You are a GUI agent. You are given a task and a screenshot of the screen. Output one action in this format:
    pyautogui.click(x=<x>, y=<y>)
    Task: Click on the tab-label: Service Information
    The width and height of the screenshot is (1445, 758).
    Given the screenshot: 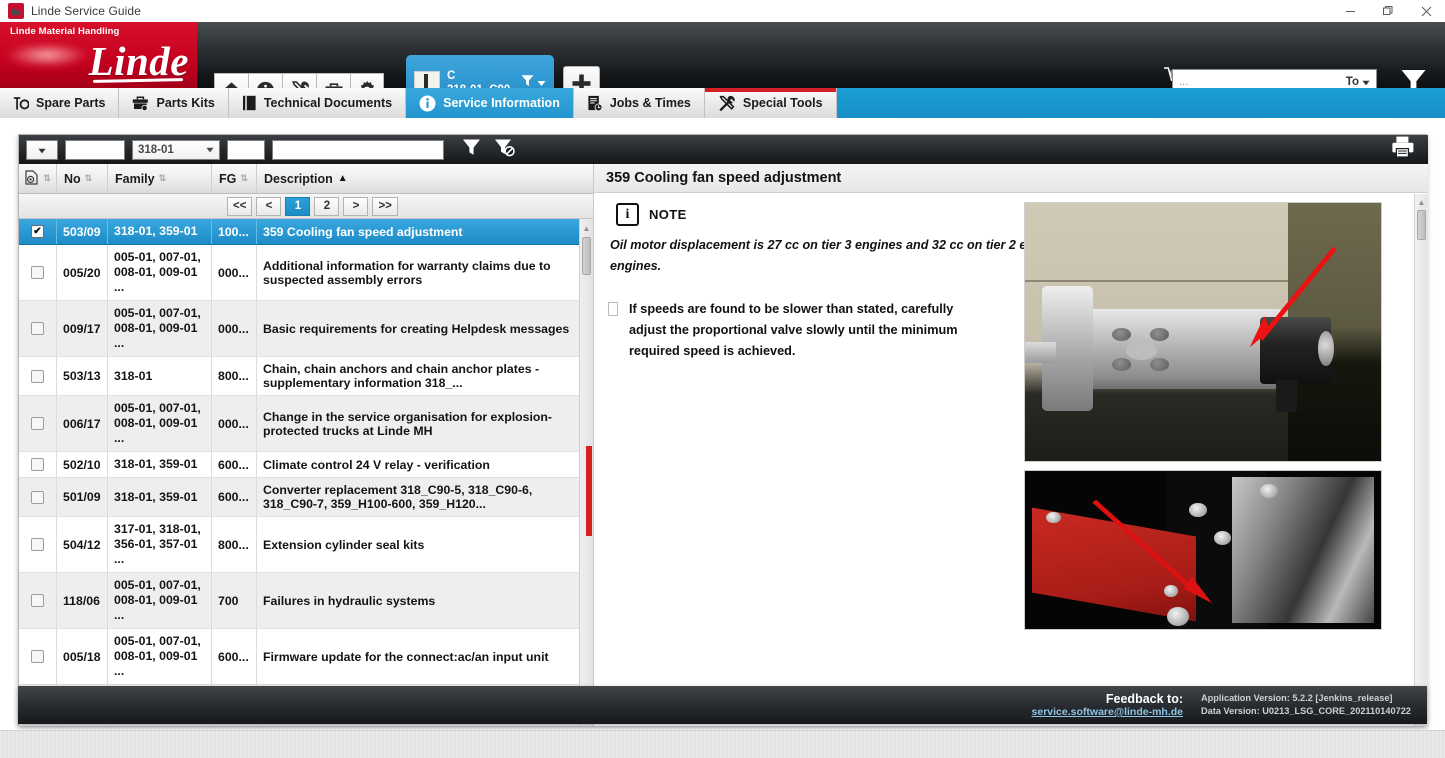 What is the action you would take?
    pyautogui.click(x=501, y=103)
    